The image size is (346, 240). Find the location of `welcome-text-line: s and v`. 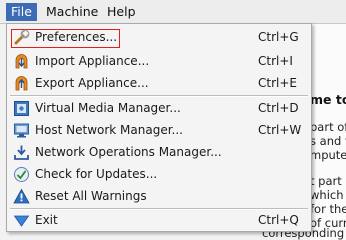

welcome-text-line: s and v is located at coordinates (328, 141).